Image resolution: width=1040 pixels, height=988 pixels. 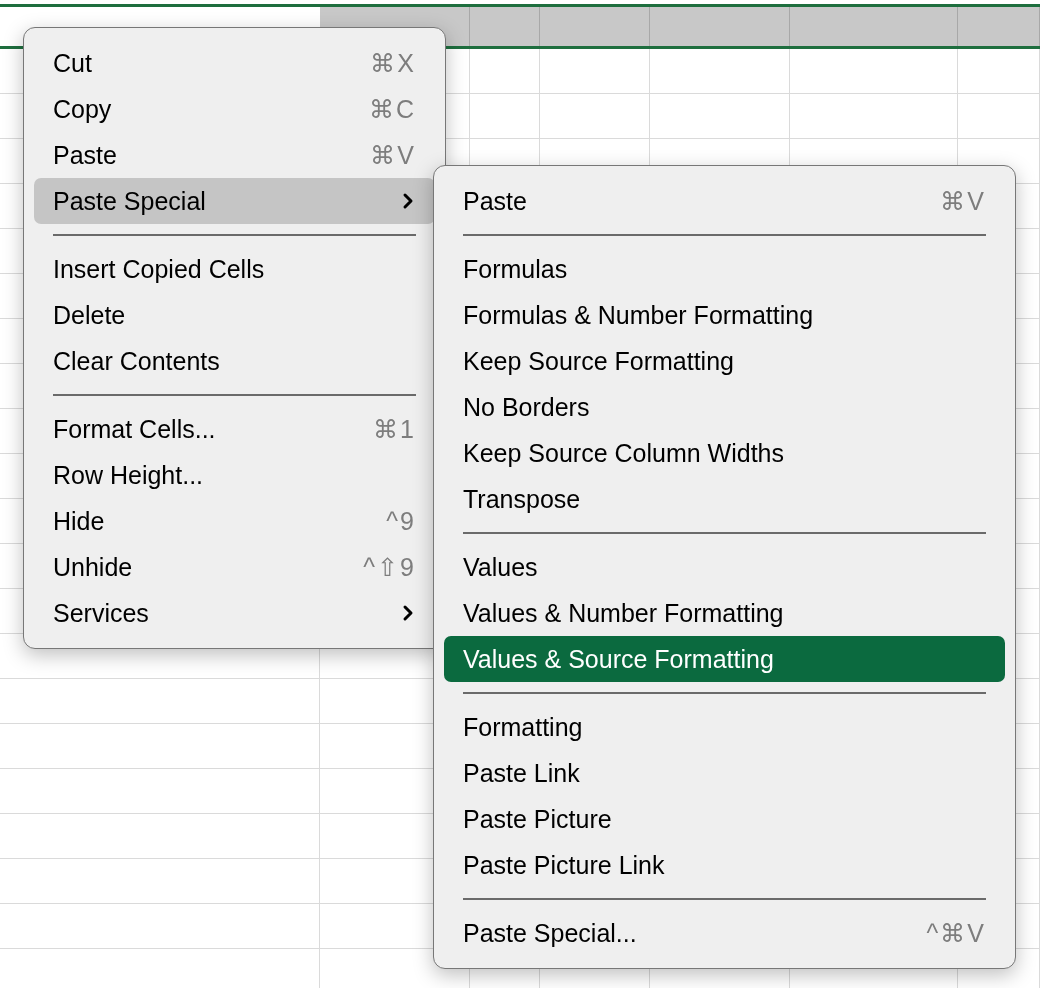 I want to click on shortcut-label: ^⌘V, so click(x=956, y=933).